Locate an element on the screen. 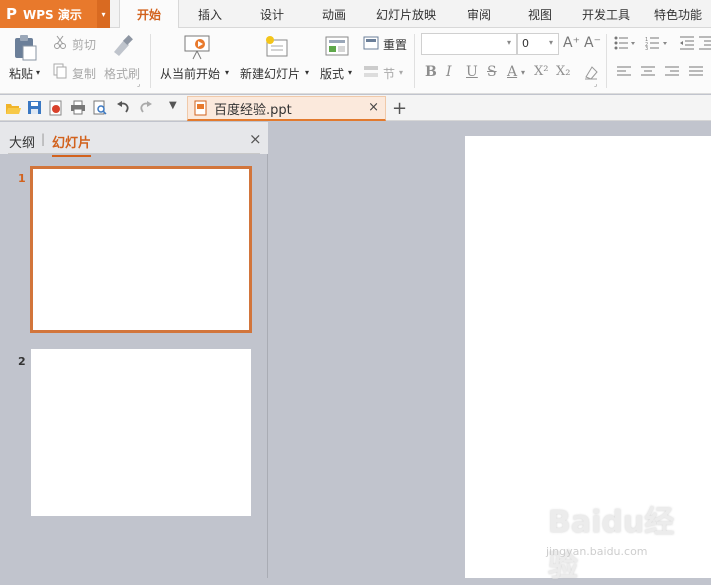 This screenshot has width=711, height=585. bullet-list-icon is located at coordinates (625, 43).